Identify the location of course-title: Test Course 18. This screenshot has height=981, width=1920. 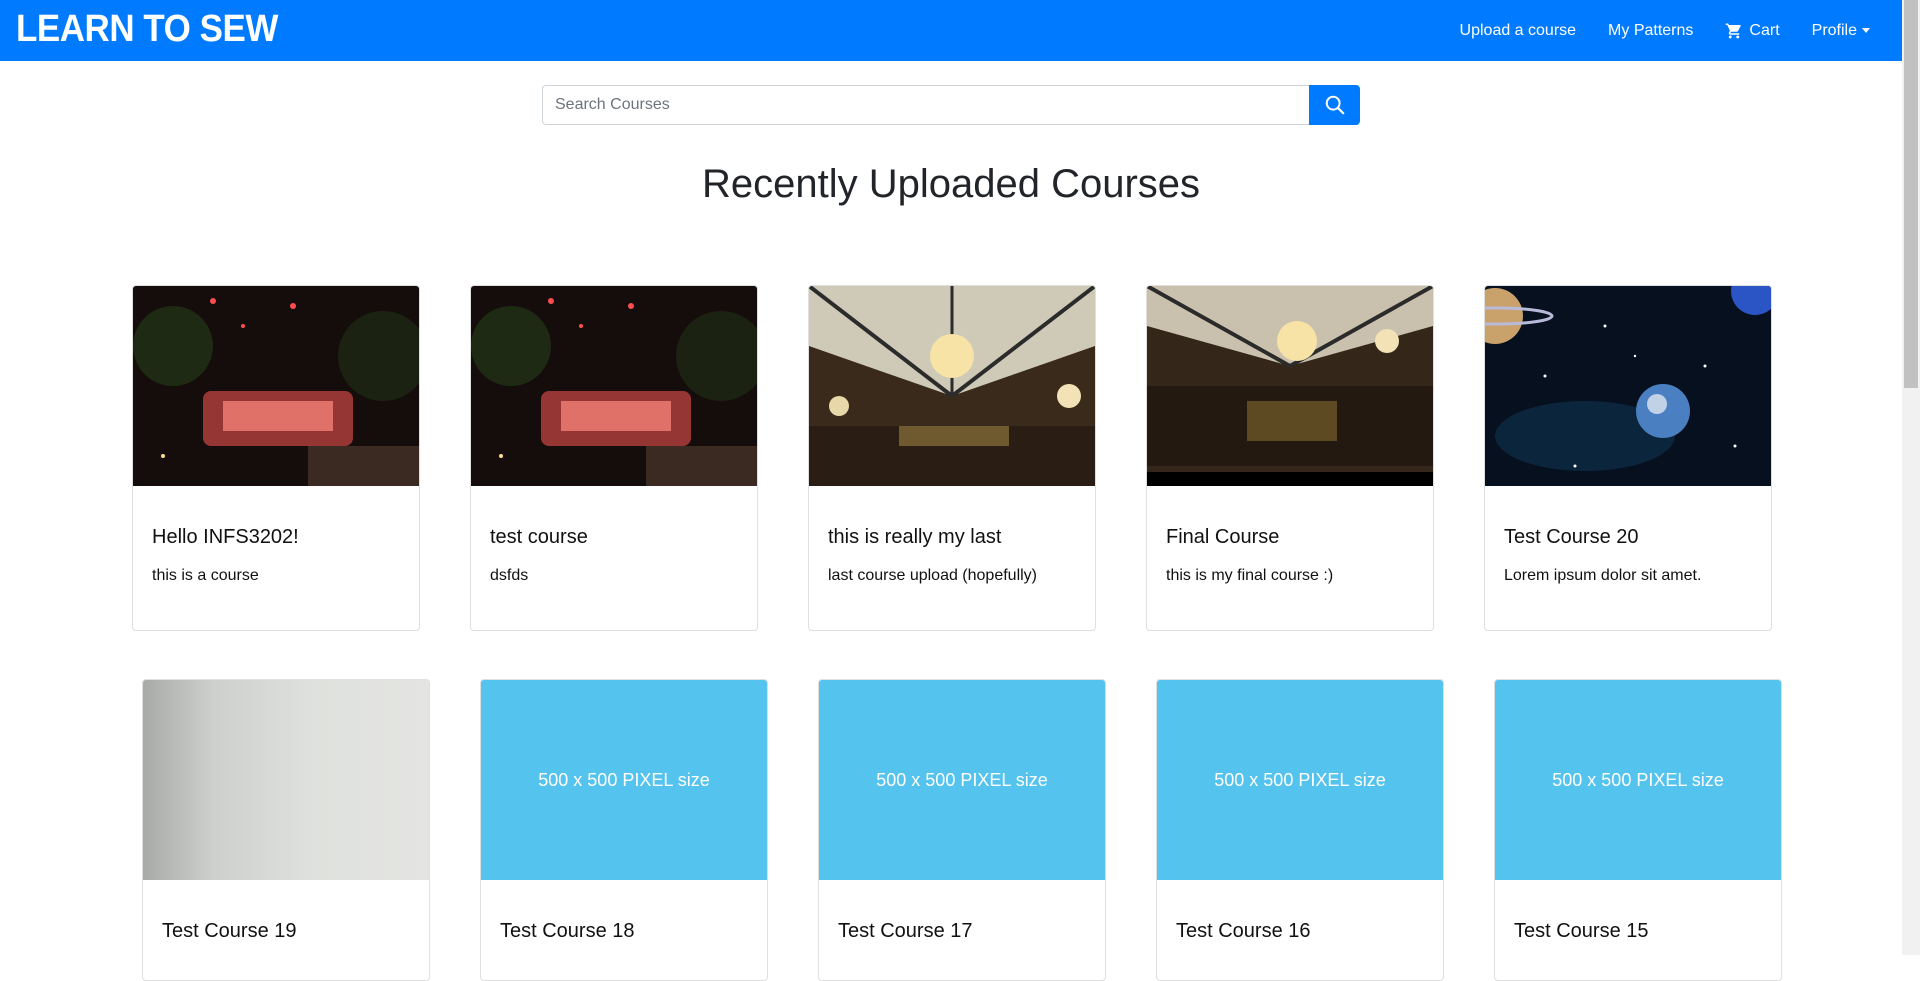
(567, 931).